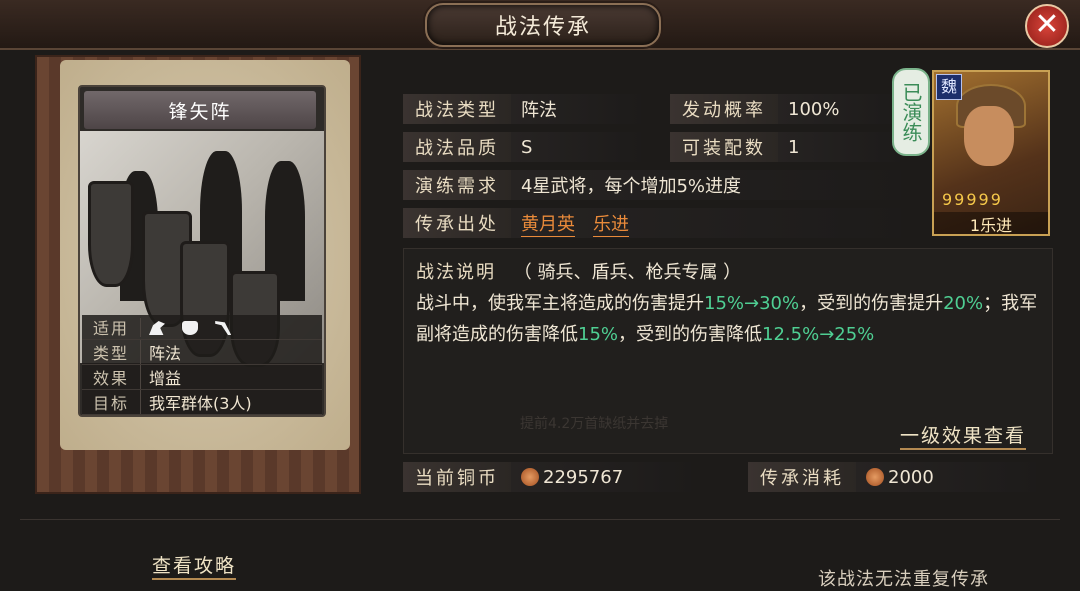 Image resolution: width=1080 pixels, height=591 pixels. What do you see at coordinates (611, 223) in the screenshot?
I see `source-link-le-jin: 乐进` at bounding box center [611, 223].